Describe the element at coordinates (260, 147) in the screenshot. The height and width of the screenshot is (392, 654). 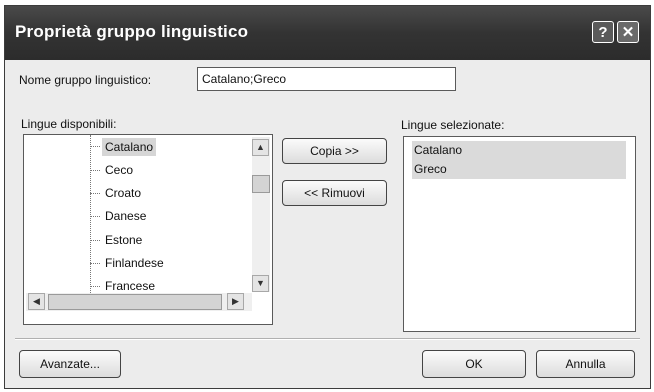
I see `scroll-up-icon: ▲` at that location.